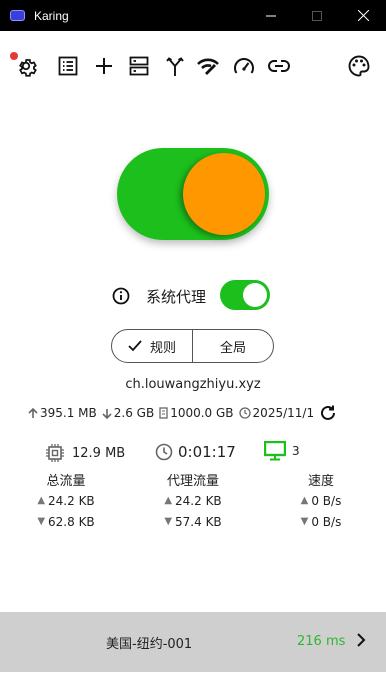  What do you see at coordinates (128, 413) in the screenshot?
I see `download-used: 2.6 GB` at bounding box center [128, 413].